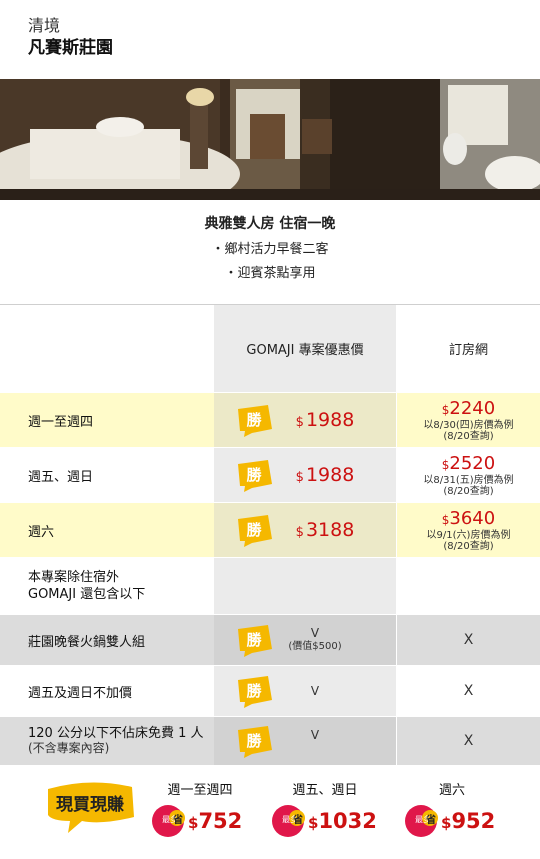  What do you see at coordinates (107, 640) in the screenshot?
I see `row-label: 莊園晚餐火鍋雙人組` at bounding box center [107, 640].